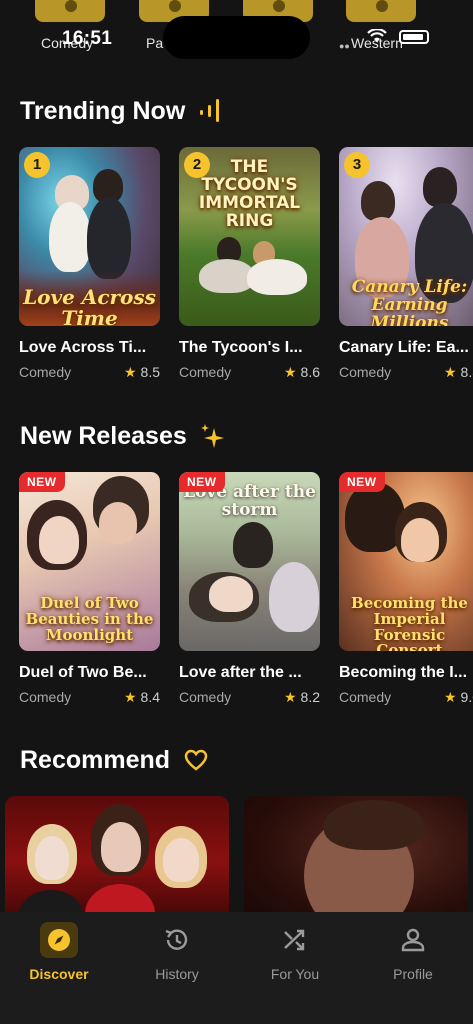 This screenshot has width=473, height=1024. What do you see at coordinates (87, 38) in the screenshot?
I see `status-time: 16:51` at bounding box center [87, 38].